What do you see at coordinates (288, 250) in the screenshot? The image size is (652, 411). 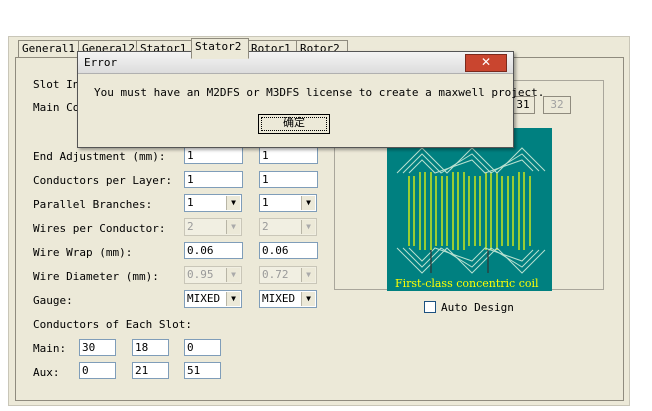 I see `wire-wrap-aux-field: 0.06` at bounding box center [288, 250].